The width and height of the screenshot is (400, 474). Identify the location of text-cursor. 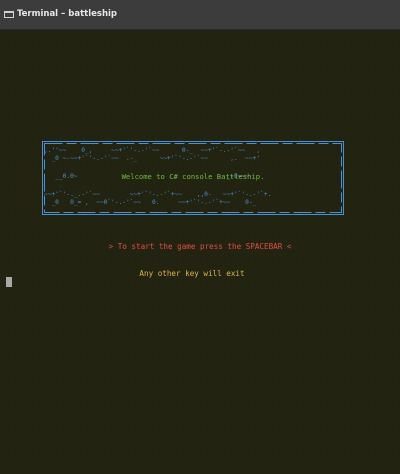
(9, 282).